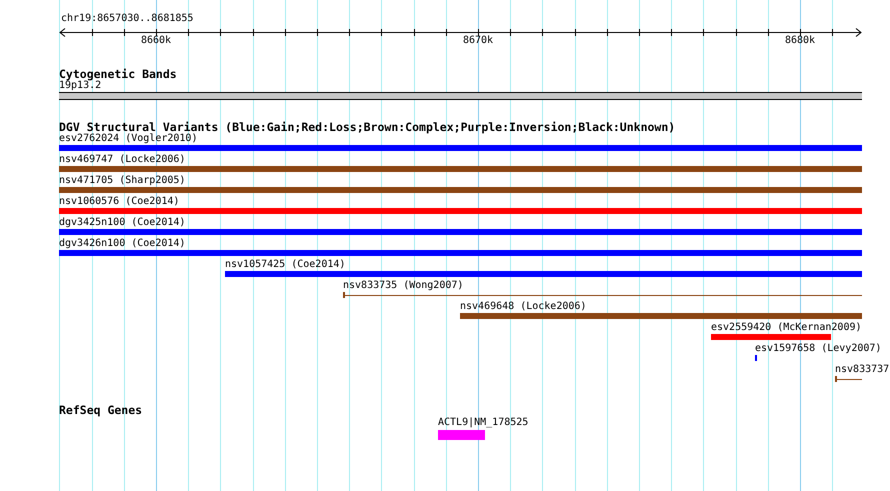  What do you see at coordinates (285, 264) in the screenshot?
I see `variant-label: nsv1057425 (Coe2014)` at bounding box center [285, 264].